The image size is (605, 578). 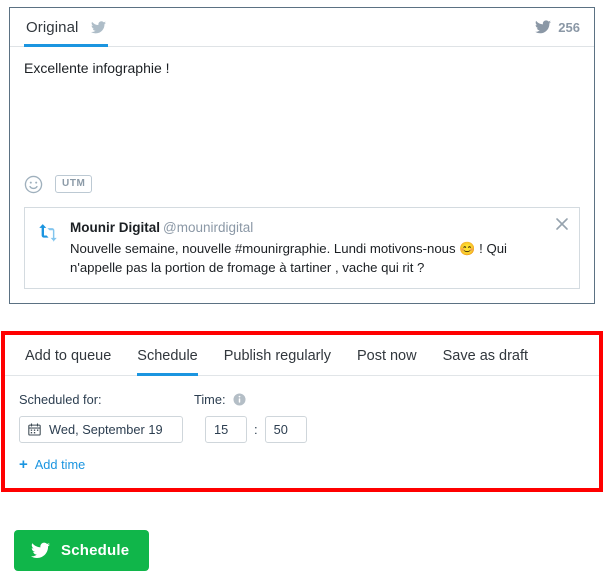 What do you see at coordinates (66, 45) in the screenshot?
I see `tab-active-underline` at bounding box center [66, 45].